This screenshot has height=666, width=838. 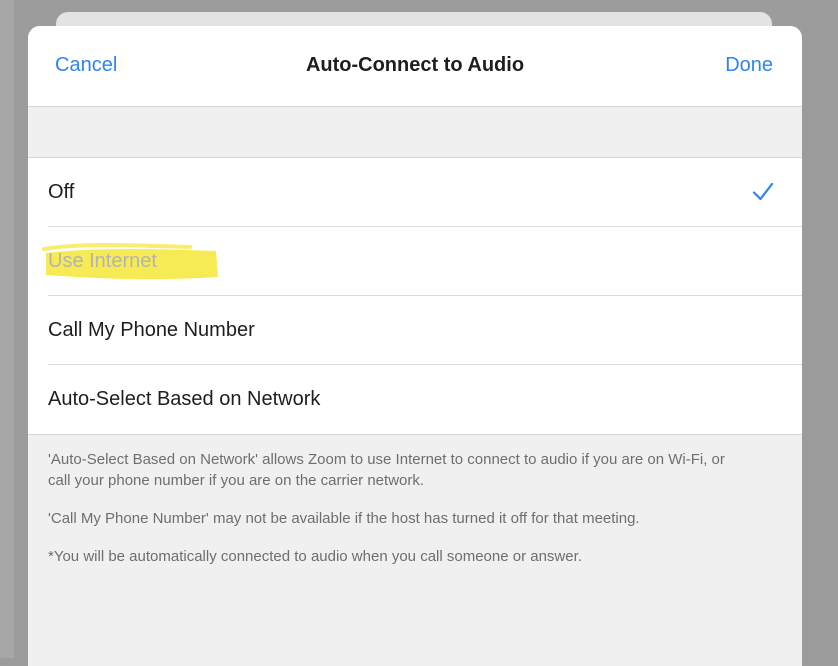 I want to click on option-label: Off, so click(x=61, y=192).